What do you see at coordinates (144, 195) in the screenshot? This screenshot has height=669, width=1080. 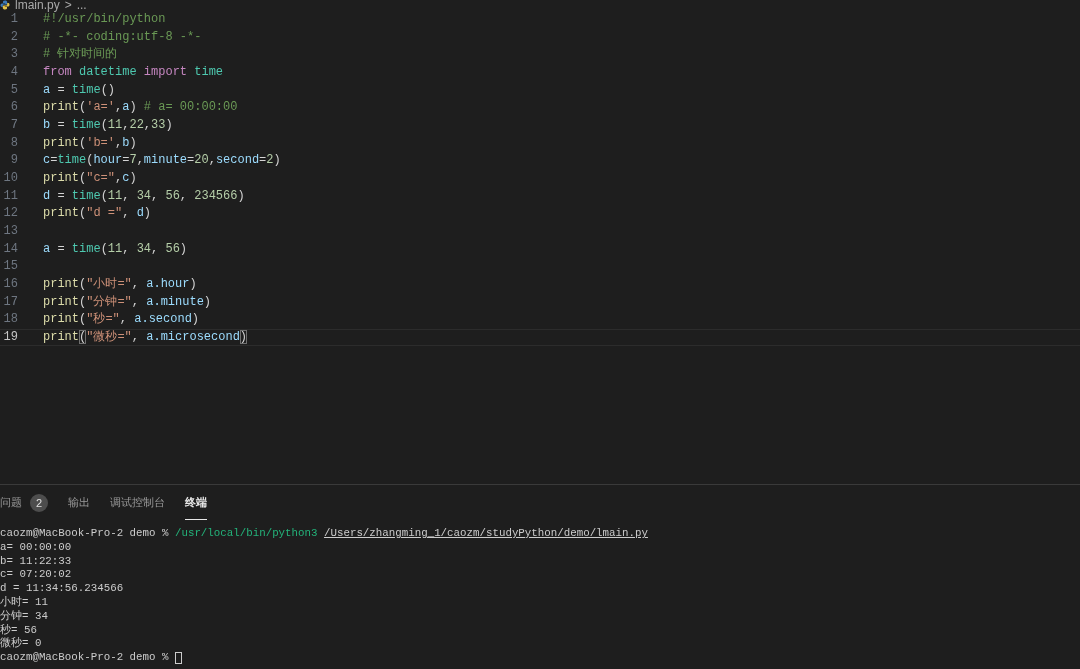 I see `code-number: 34` at bounding box center [144, 195].